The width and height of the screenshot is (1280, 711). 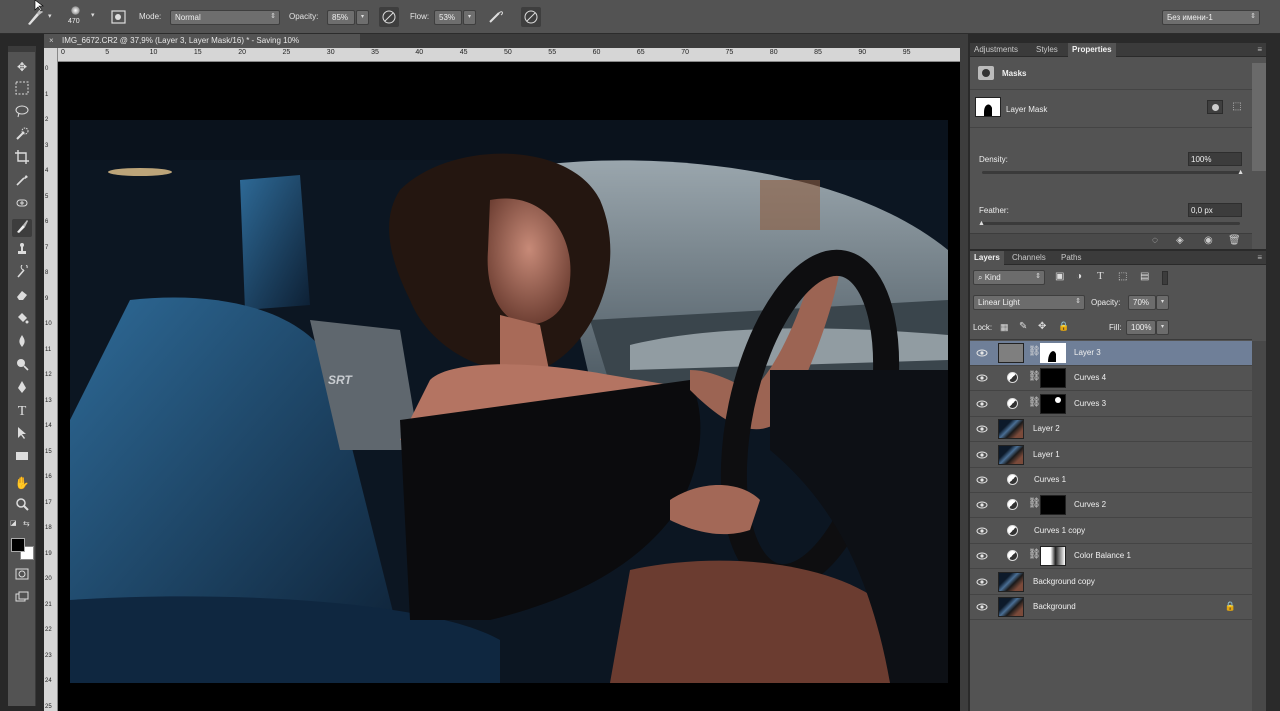 I want to click on layer-row: ⛓ Curves 4, so click(x=1111, y=379).